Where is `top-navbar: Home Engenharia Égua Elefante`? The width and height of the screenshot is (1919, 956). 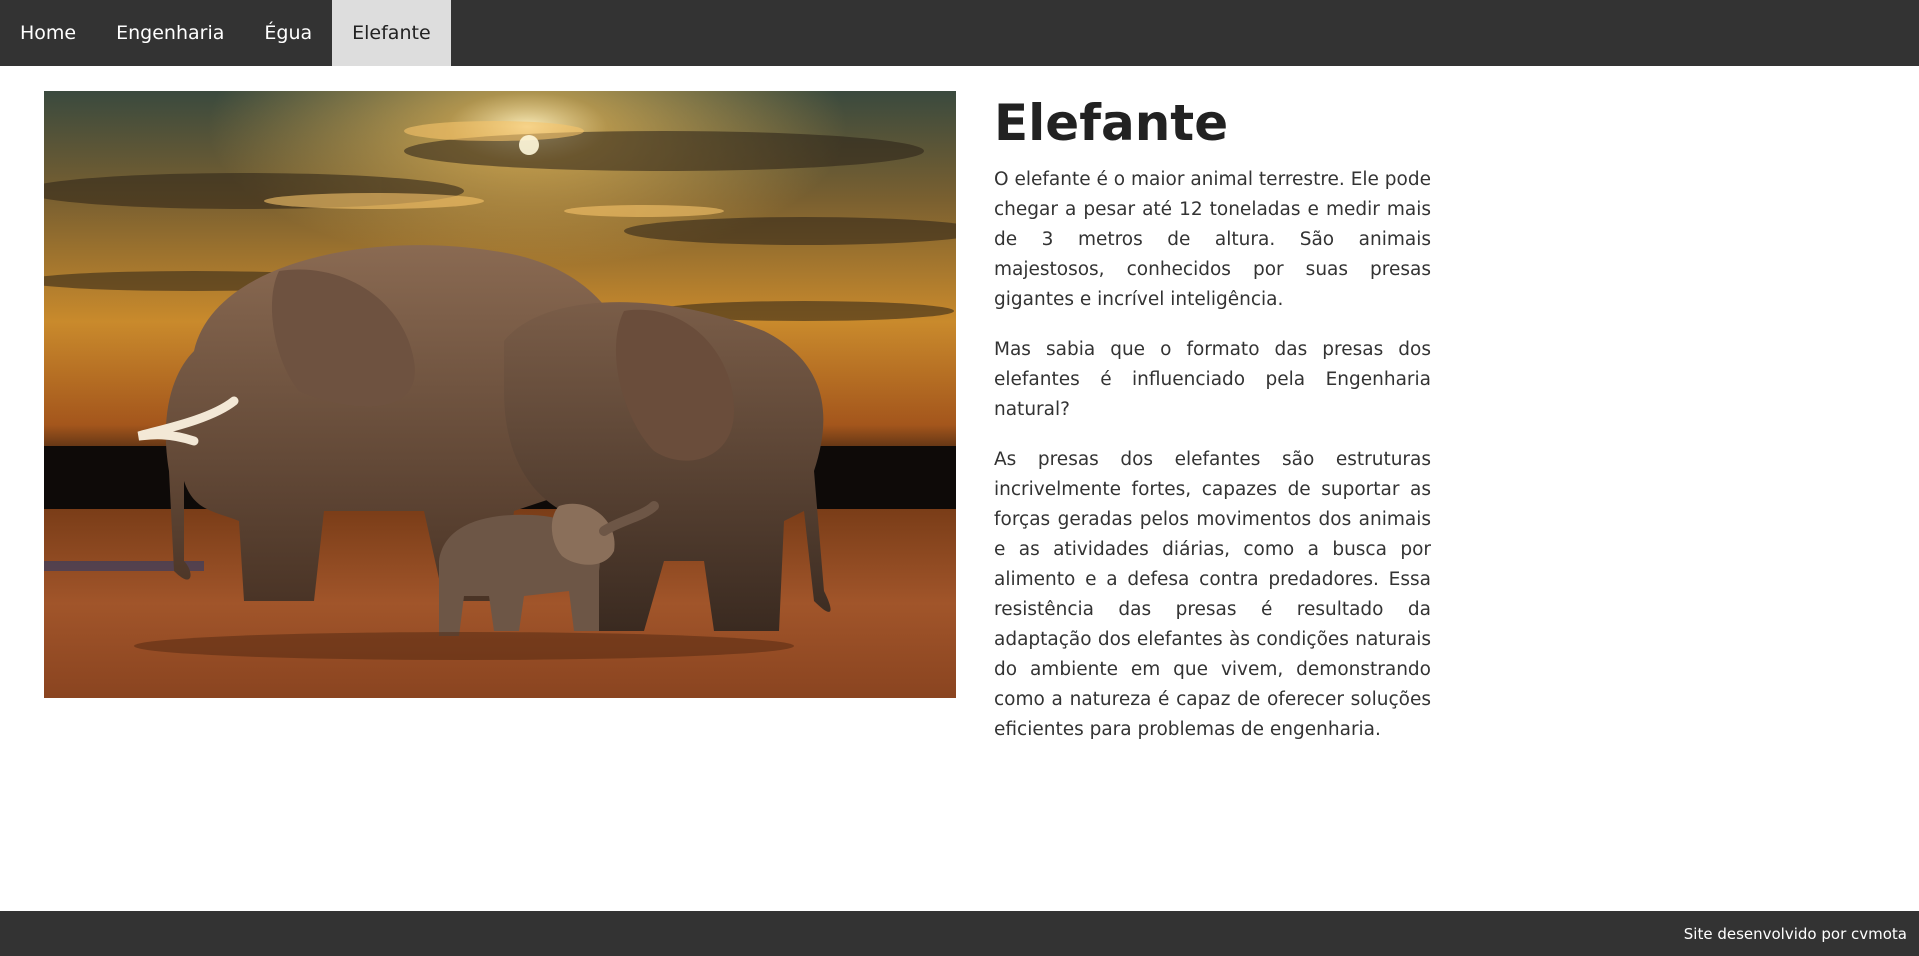 top-navbar: Home Engenharia Égua Elefante is located at coordinates (959, 33).